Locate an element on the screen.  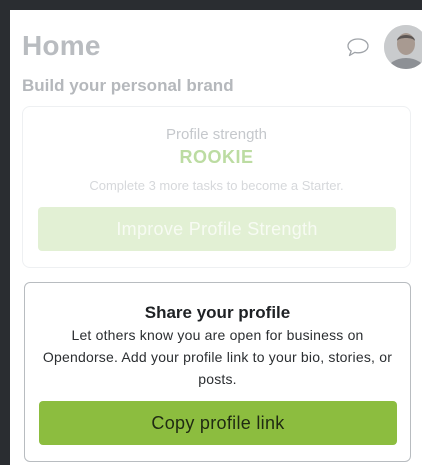
profile-strength-level: ROOKIE is located at coordinates (216, 157).